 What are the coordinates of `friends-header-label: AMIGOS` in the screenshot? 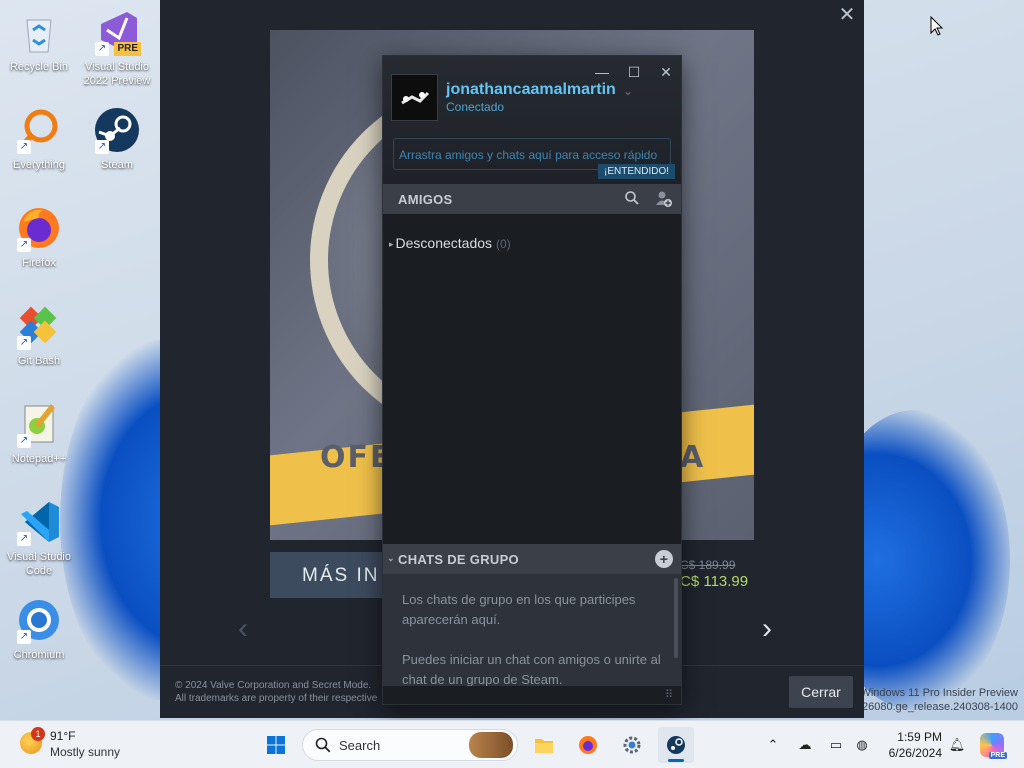 It's located at (425, 199).